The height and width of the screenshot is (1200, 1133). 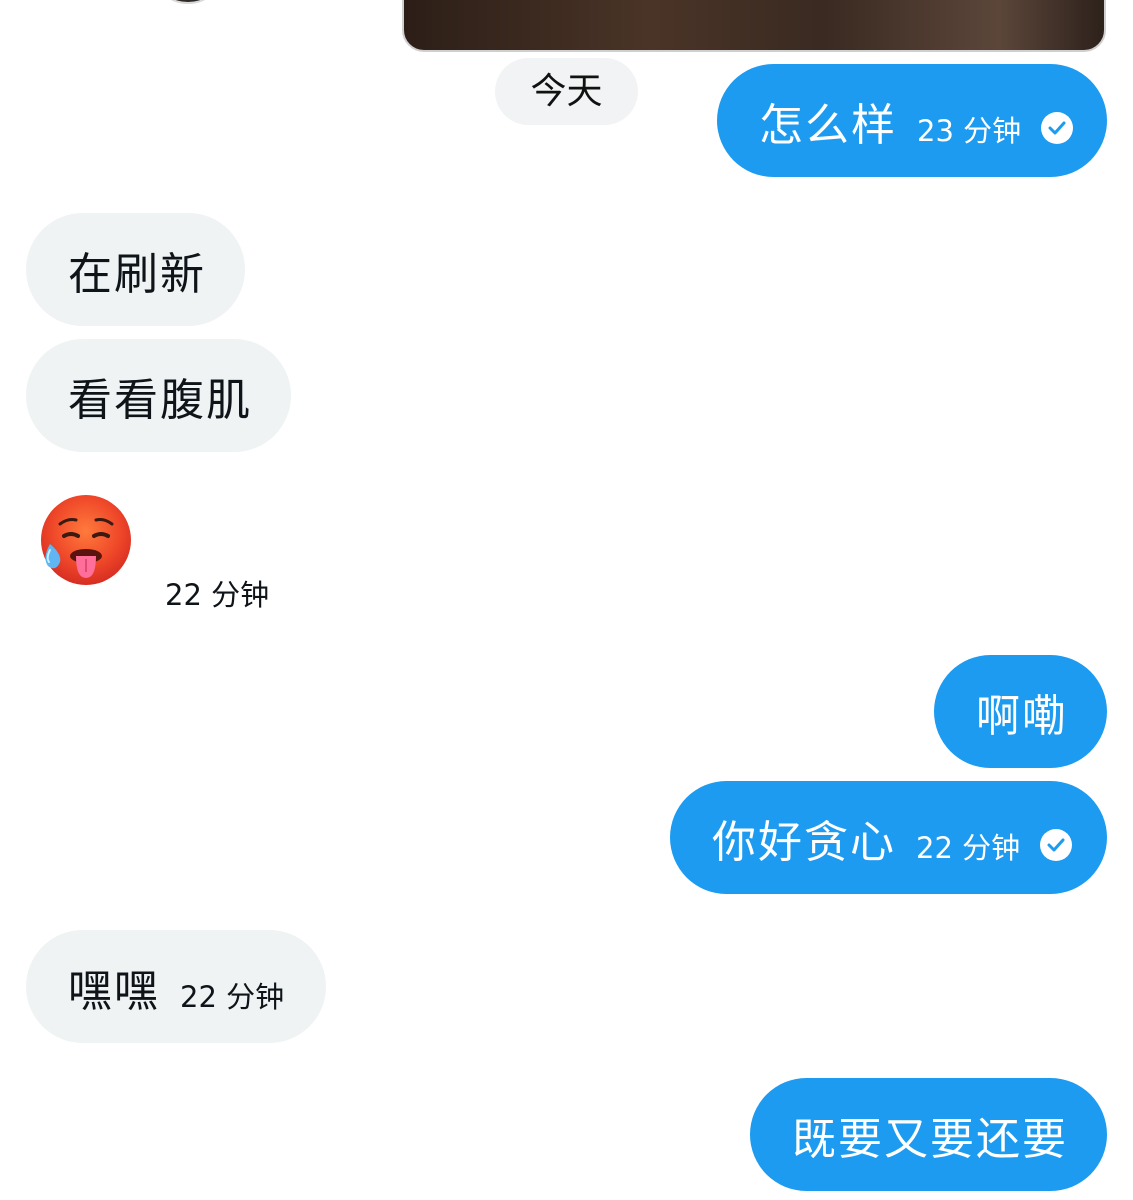 I want to click on message-bubble-outgoing: 啊嘞, so click(x=1020, y=711).